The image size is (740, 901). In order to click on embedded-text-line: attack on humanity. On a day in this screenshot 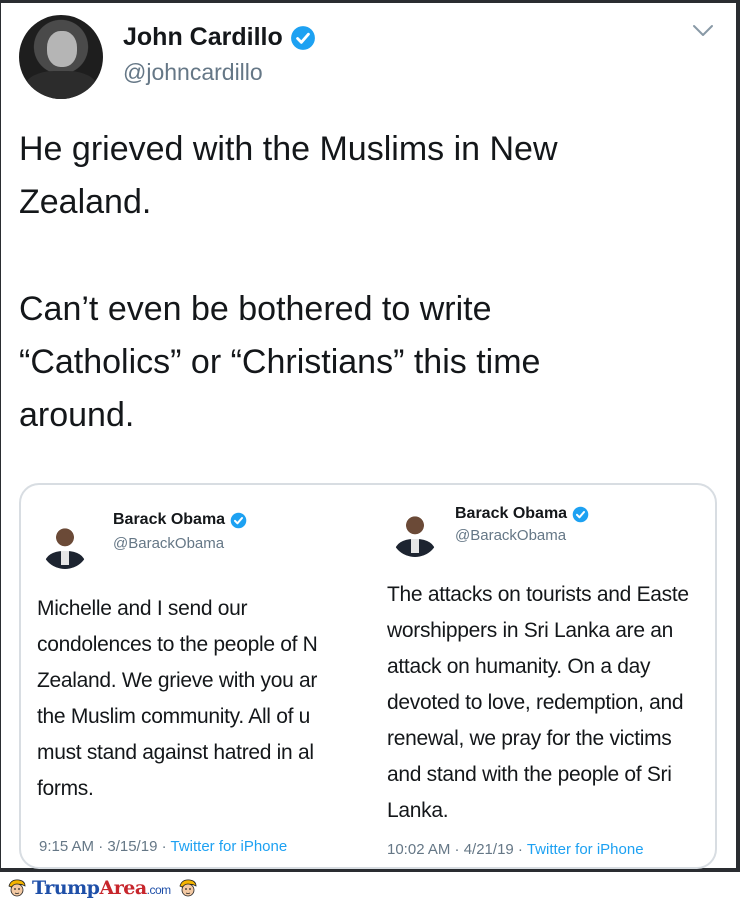, I will do `click(519, 666)`.